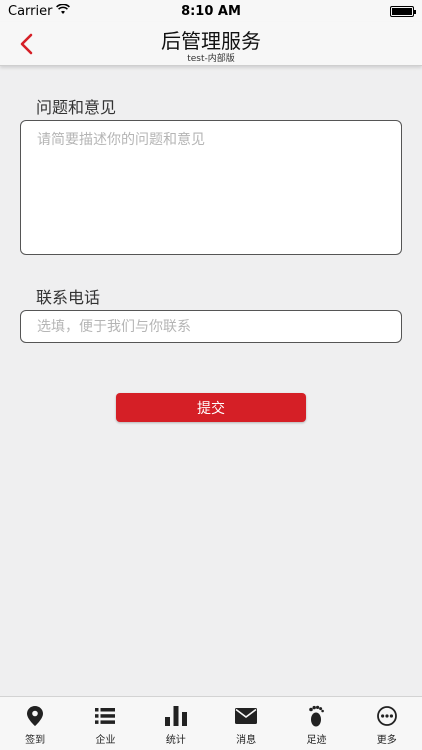 The height and width of the screenshot is (750, 422). I want to click on tab-bar: 签到 企业 统计 消息 足迹 更多, so click(211, 723).